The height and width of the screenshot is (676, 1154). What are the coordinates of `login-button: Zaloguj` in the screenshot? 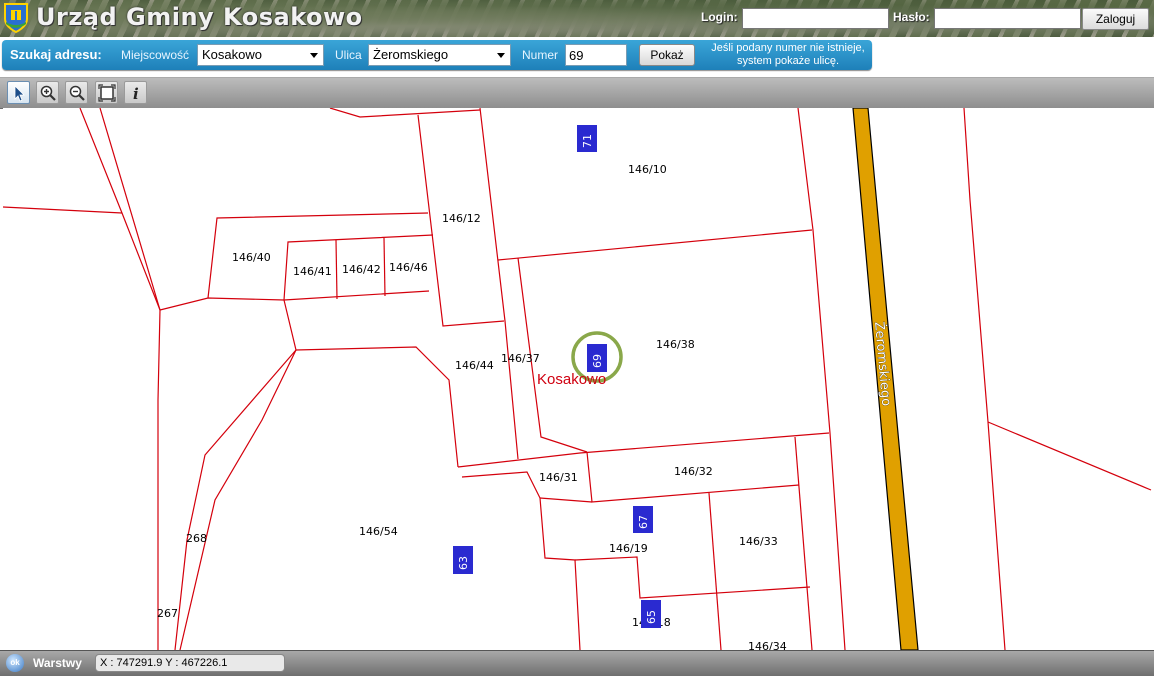 It's located at (1115, 19).